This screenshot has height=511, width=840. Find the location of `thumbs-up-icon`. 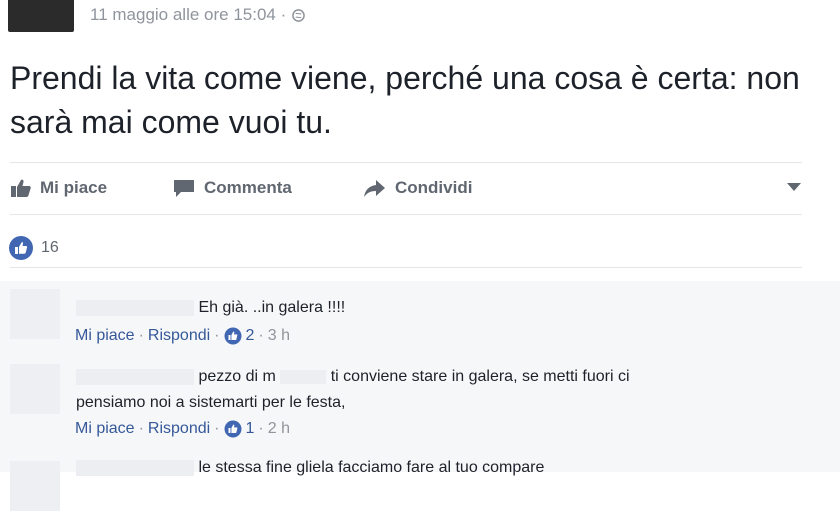

thumbs-up-icon is located at coordinates (21, 188).